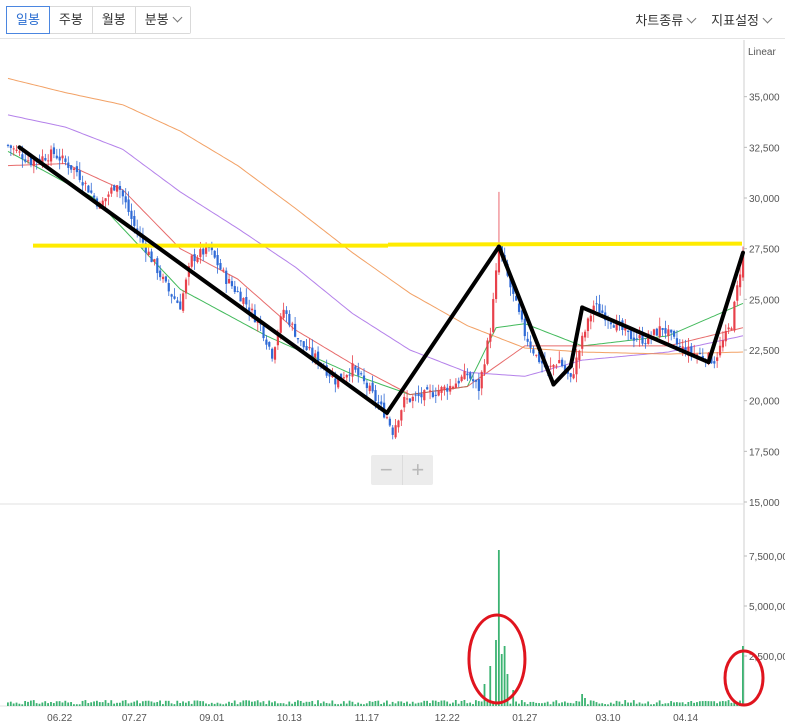 This screenshot has height=728, width=785. What do you see at coordinates (417, 470) in the screenshot?
I see `zoom-in-button: +` at bounding box center [417, 470].